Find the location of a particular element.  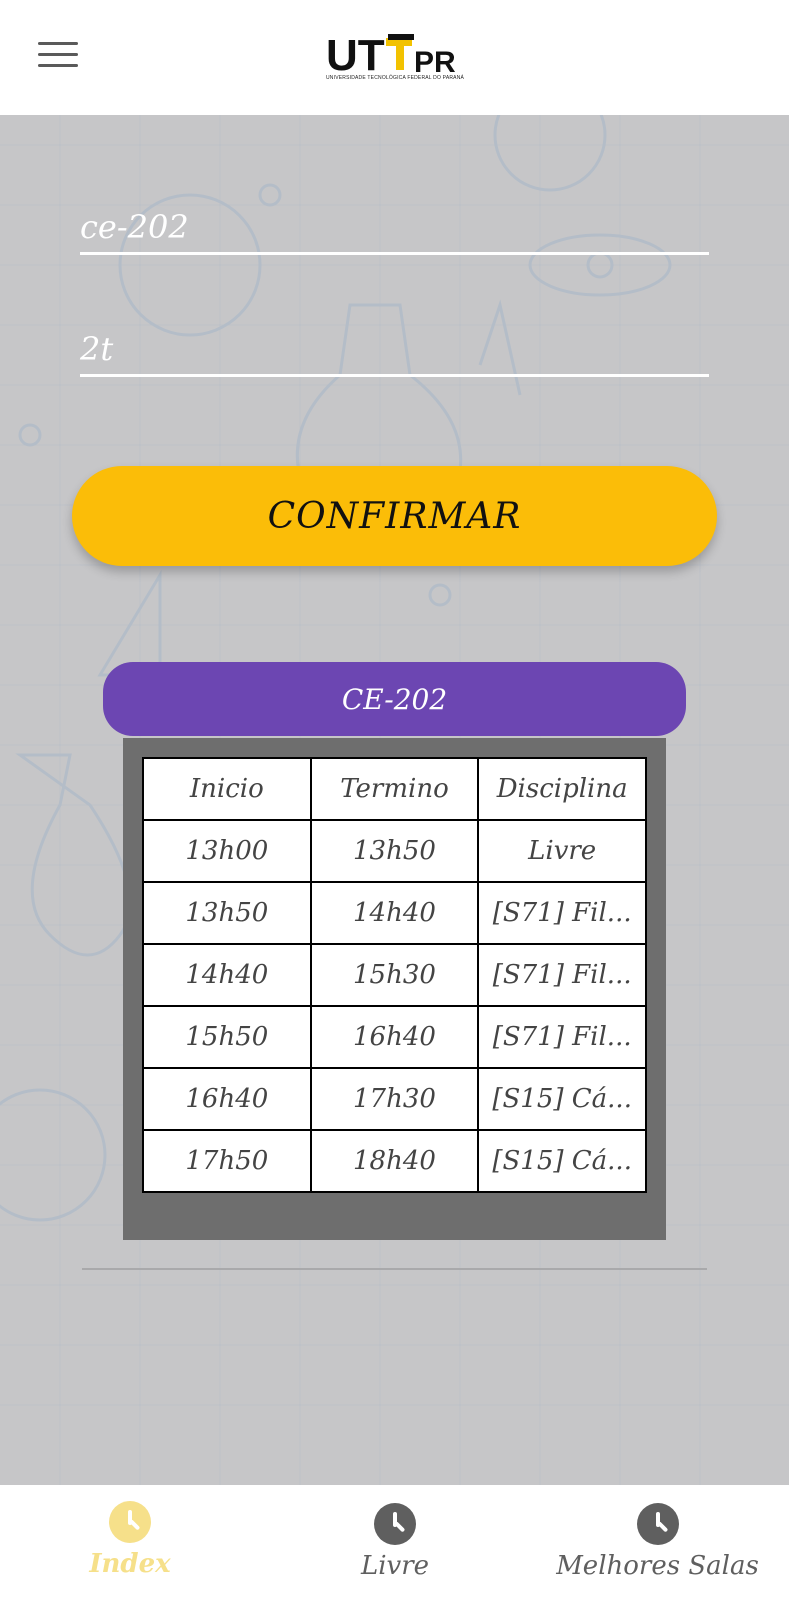

svg-text: UT is located at coordinates (355, 54).